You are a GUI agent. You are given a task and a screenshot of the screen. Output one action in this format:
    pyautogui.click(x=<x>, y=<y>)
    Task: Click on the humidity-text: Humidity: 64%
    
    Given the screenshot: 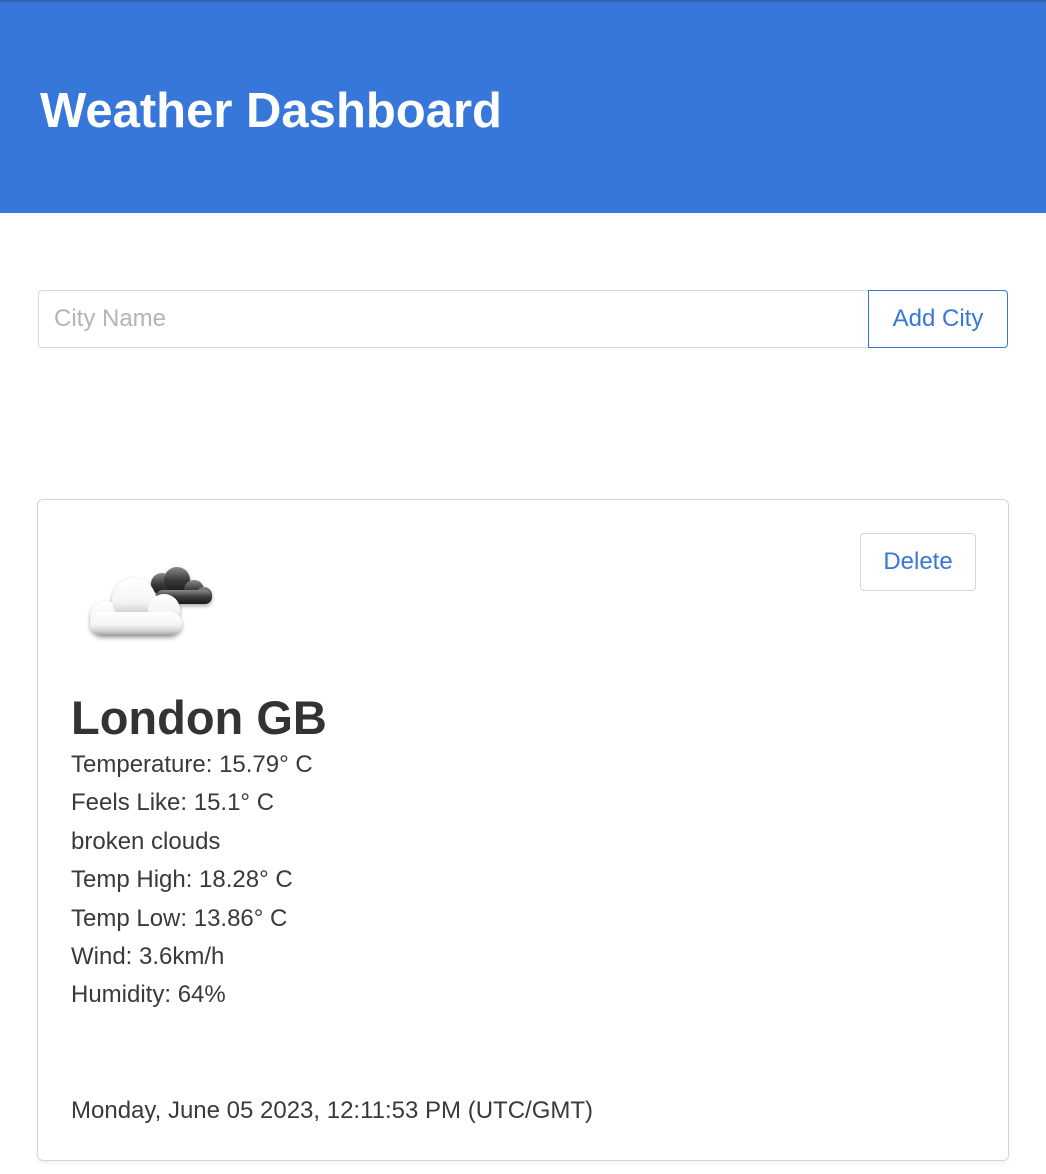 What is the action you would take?
    pyautogui.click(x=148, y=995)
    